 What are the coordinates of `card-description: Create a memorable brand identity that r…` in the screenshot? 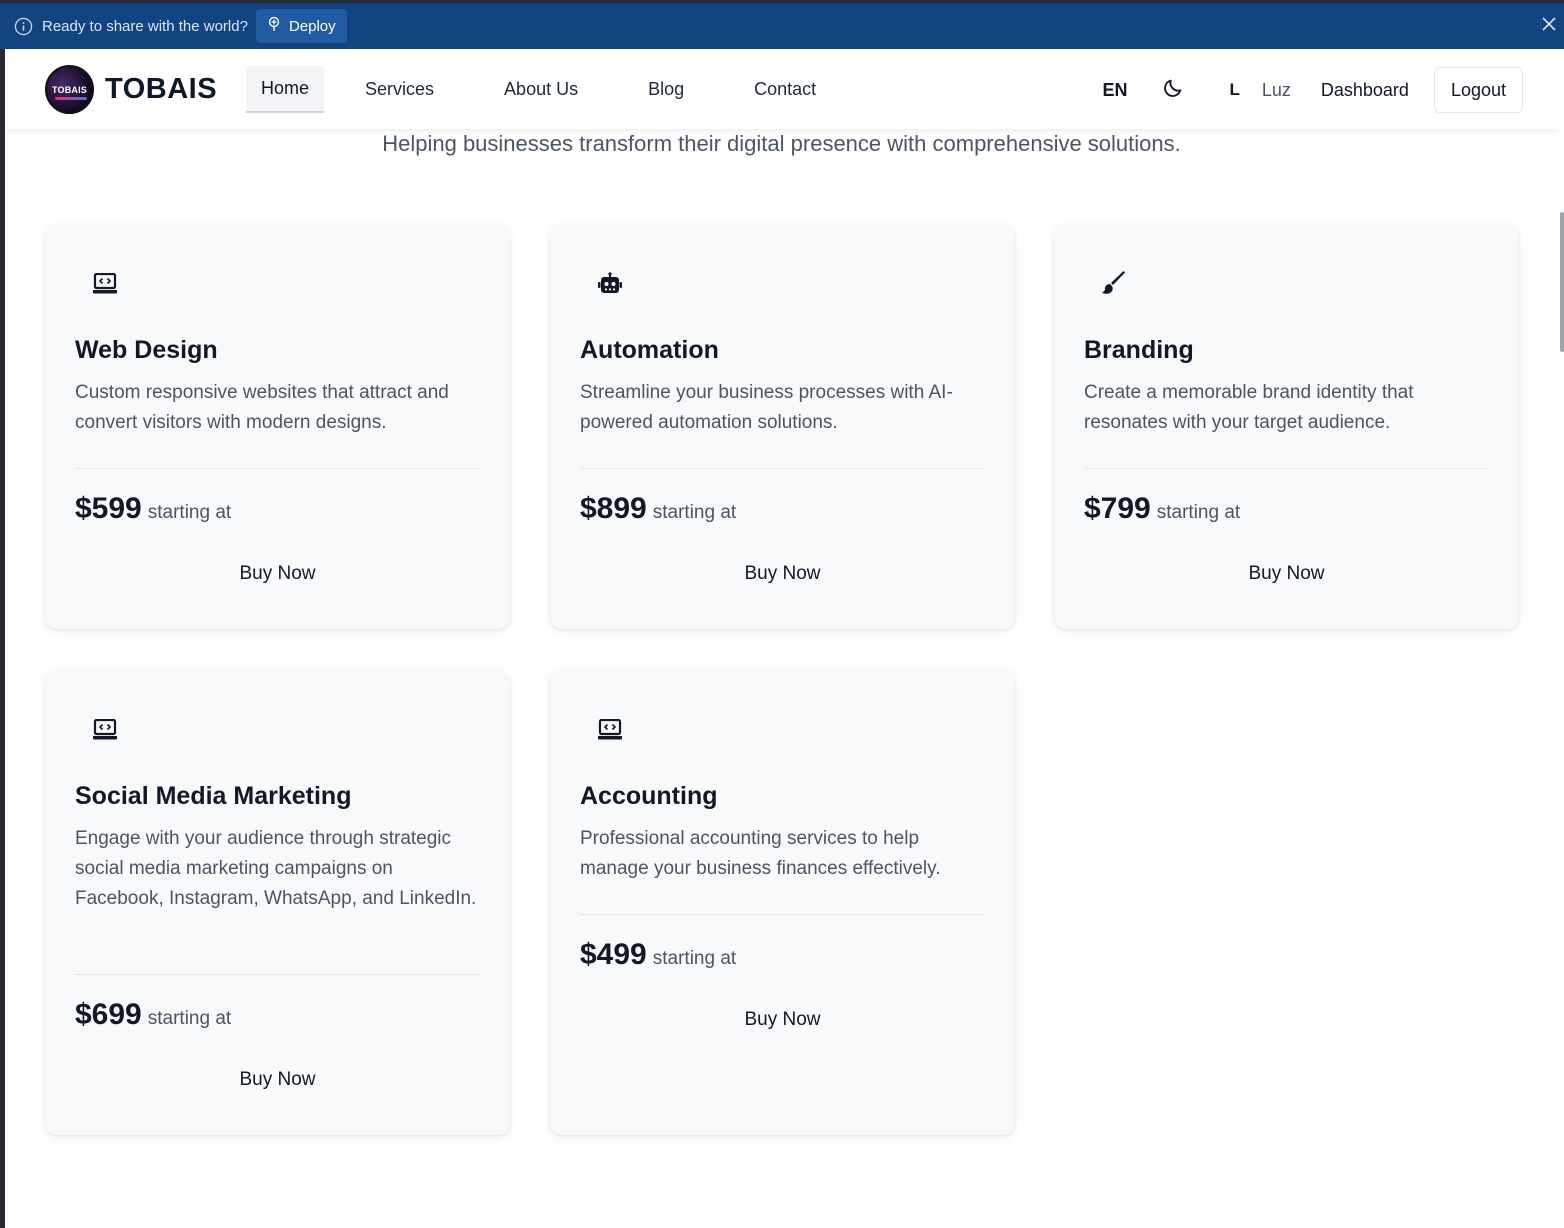 It's located at (1249, 407).